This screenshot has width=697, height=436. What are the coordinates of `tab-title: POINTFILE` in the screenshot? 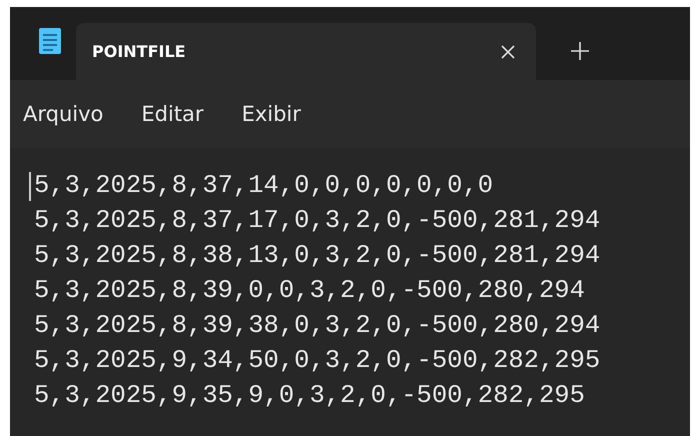 It's located at (139, 51).